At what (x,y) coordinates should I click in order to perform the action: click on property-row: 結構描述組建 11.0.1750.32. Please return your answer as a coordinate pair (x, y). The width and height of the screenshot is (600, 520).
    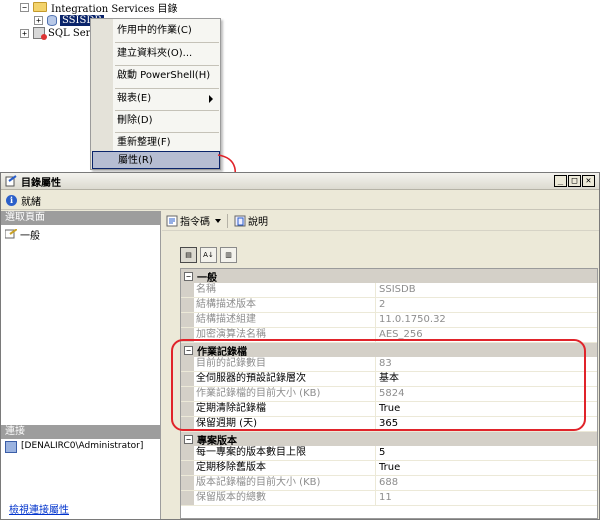
    Looking at the image, I should click on (389, 320).